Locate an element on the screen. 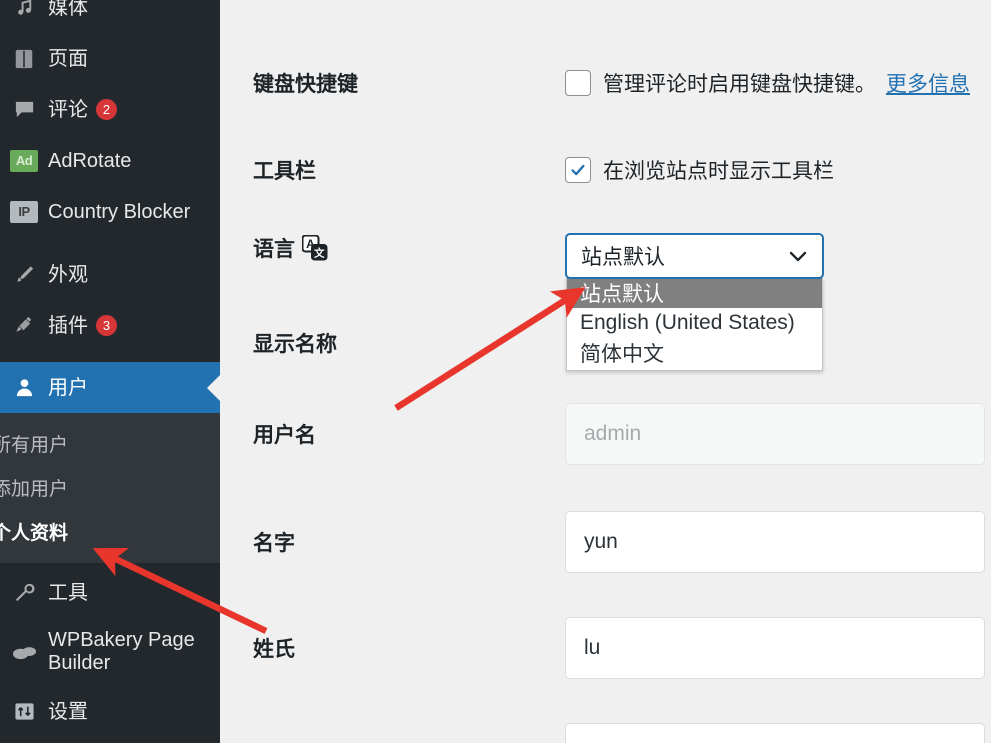 This screenshot has height=743, width=991. display-name-label: 显示名称 is located at coordinates (295, 344).